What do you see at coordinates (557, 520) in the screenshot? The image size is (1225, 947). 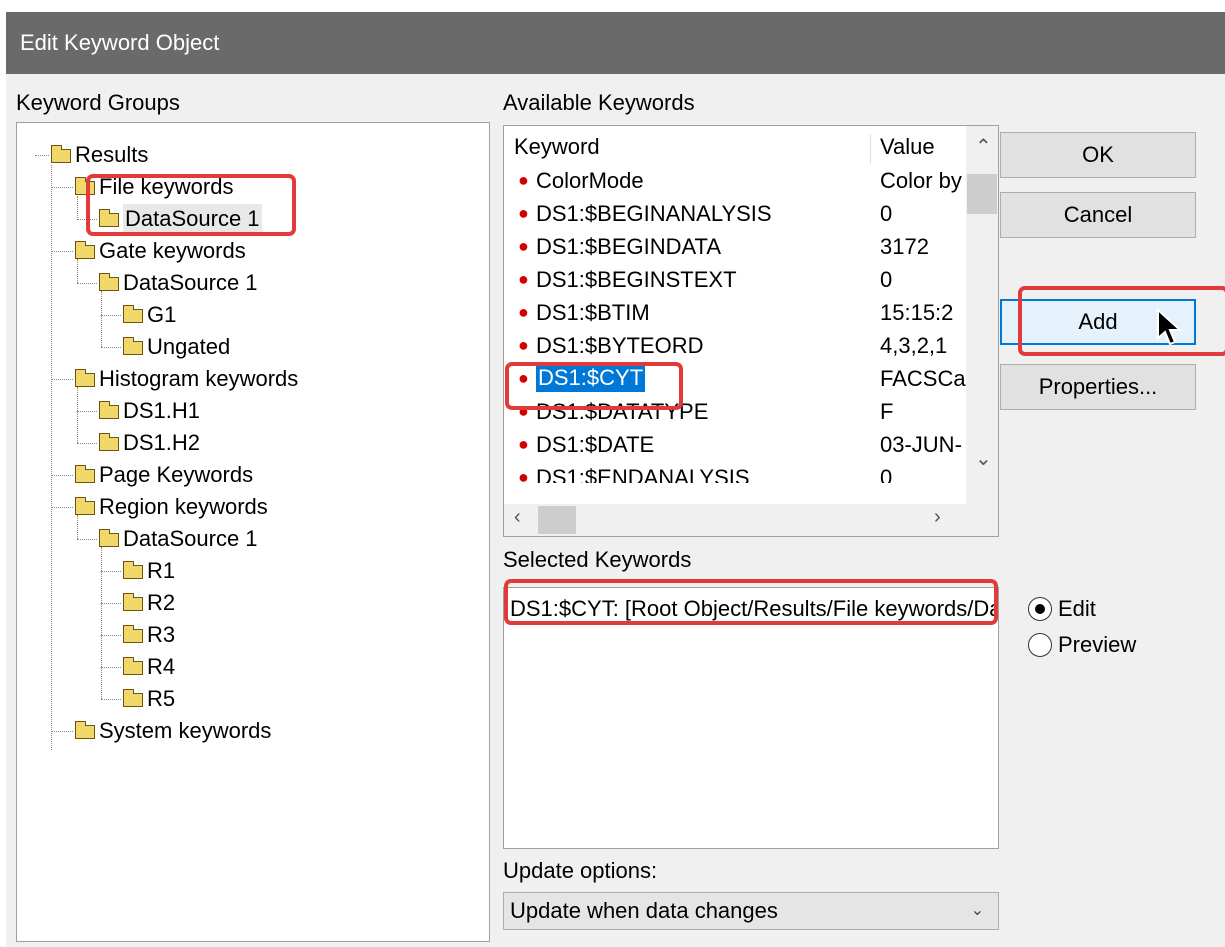 I see `horizontal-scroll-thumb` at bounding box center [557, 520].